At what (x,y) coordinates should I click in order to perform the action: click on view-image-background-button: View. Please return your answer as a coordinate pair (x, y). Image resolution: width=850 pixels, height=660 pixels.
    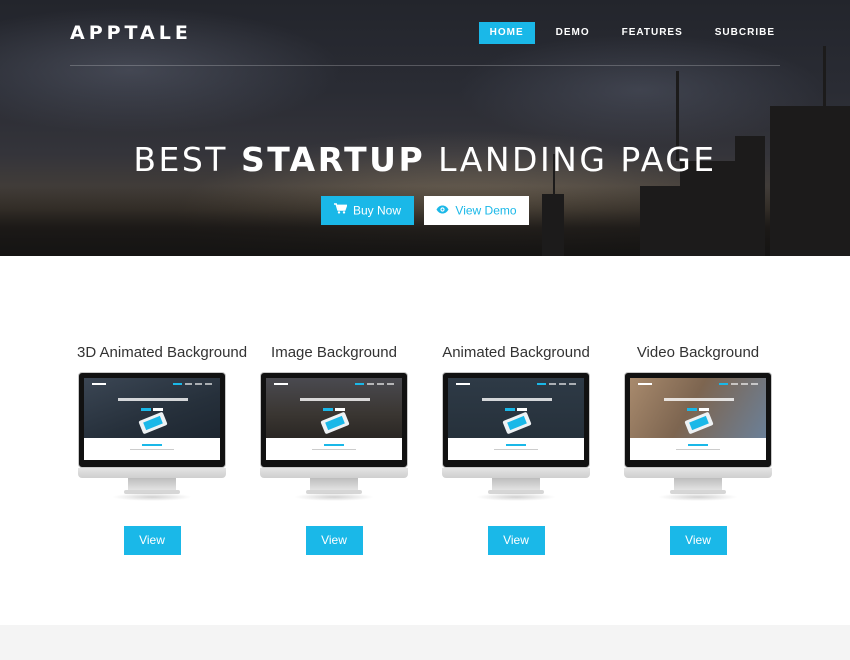
    Looking at the image, I should click on (334, 540).